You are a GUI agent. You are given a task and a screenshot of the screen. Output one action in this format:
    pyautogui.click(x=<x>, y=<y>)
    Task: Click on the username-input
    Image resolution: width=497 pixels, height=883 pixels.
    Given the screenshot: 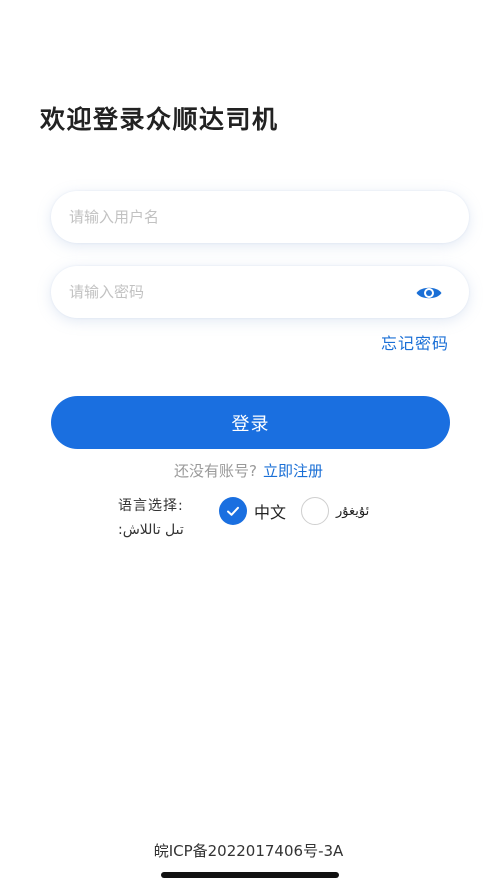 What is the action you would take?
    pyautogui.click(x=239, y=217)
    